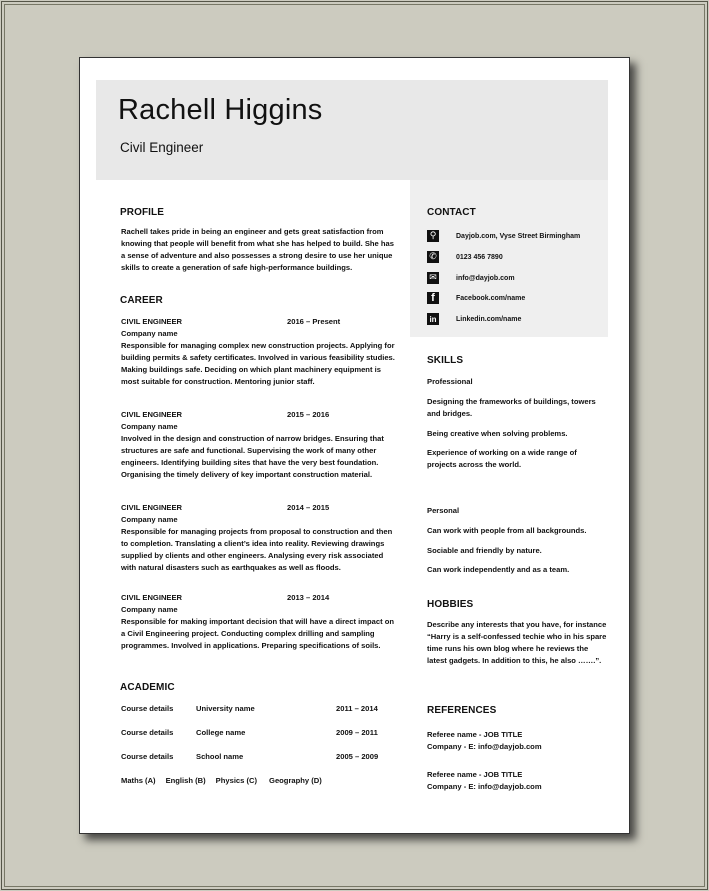 The height and width of the screenshot is (891, 709). Describe the element at coordinates (225, 708) in the screenshot. I see `institution: University name` at that location.